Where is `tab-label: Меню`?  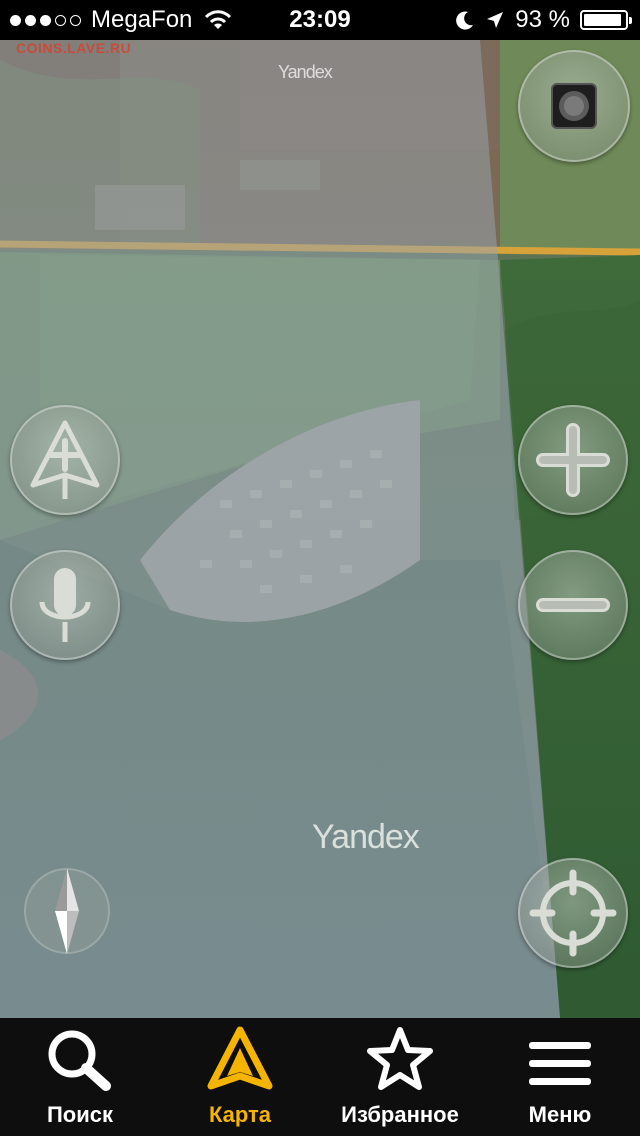 tab-label: Меню is located at coordinates (560, 1114).